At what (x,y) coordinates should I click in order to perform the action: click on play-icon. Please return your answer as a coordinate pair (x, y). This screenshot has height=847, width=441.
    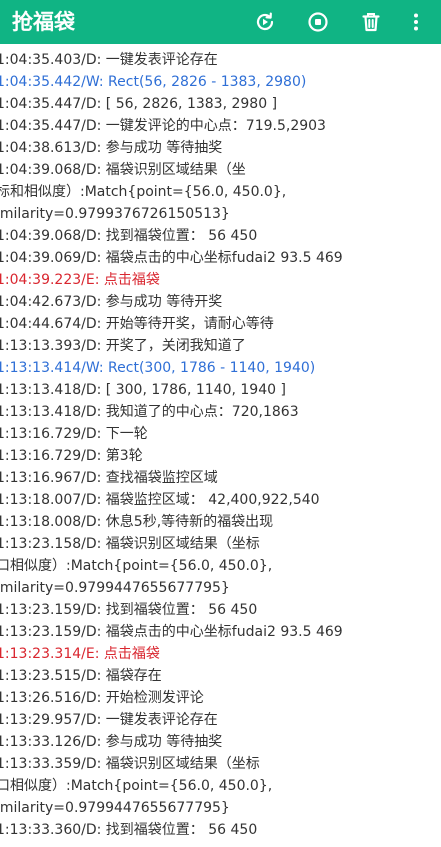
    Looking at the image, I should click on (265, 21).